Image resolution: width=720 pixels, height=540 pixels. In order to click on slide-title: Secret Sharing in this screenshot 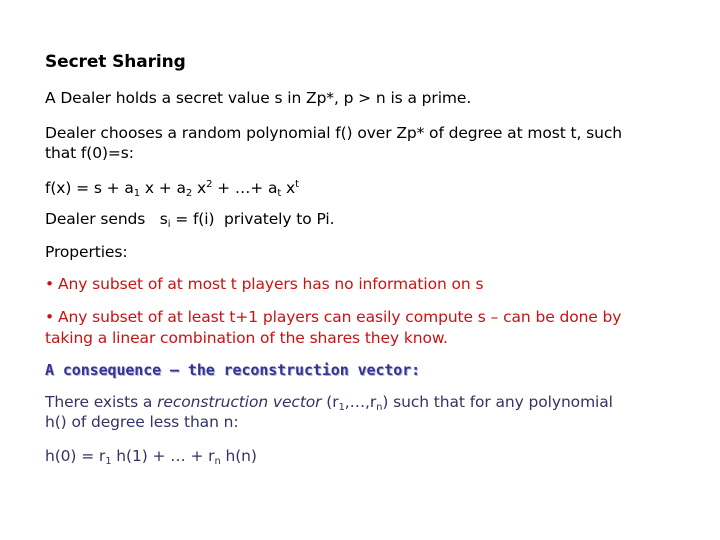, I will do `click(115, 62)`.